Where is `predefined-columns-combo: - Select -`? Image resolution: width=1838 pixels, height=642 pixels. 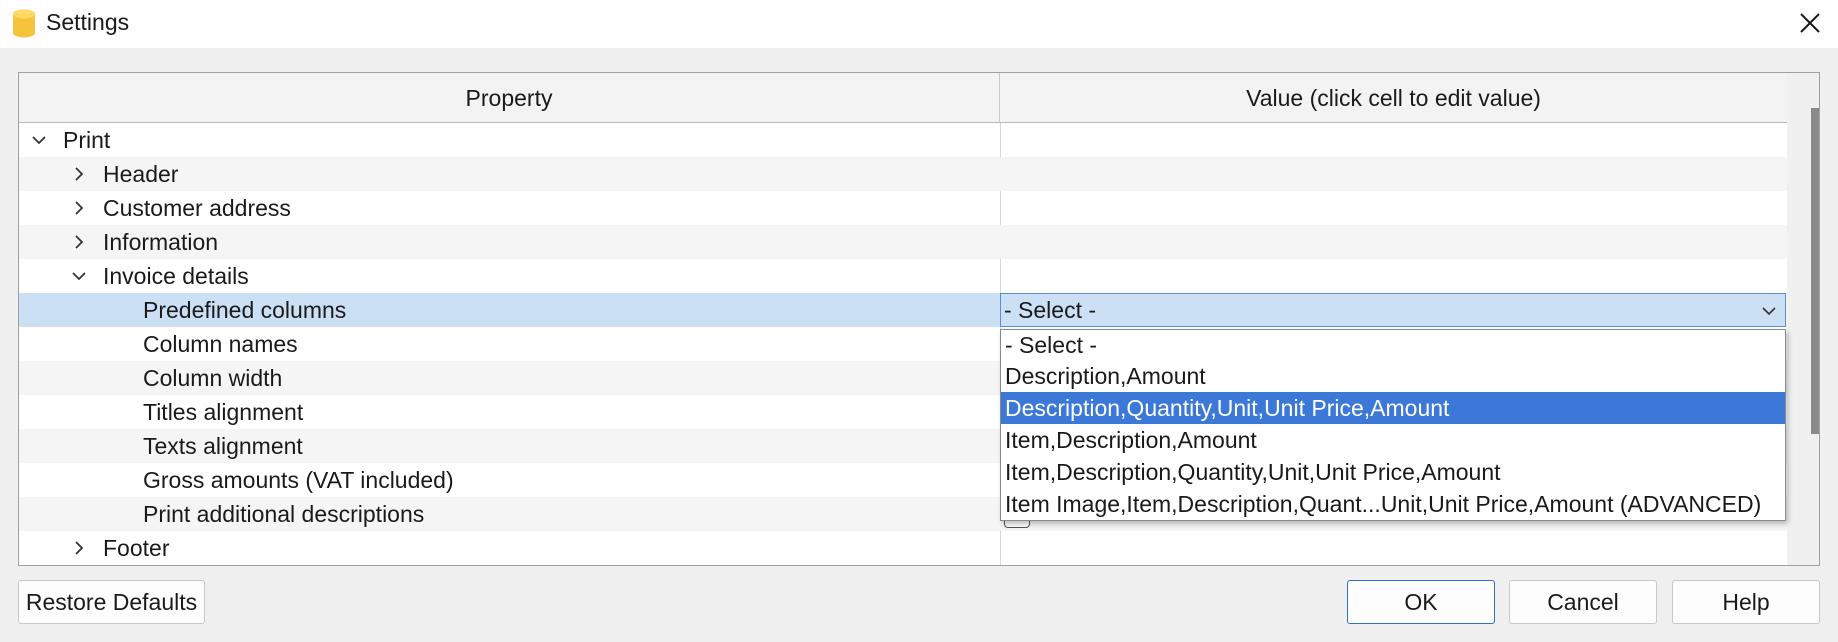 predefined-columns-combo: - Select - is located at coordinates (1393, 310).